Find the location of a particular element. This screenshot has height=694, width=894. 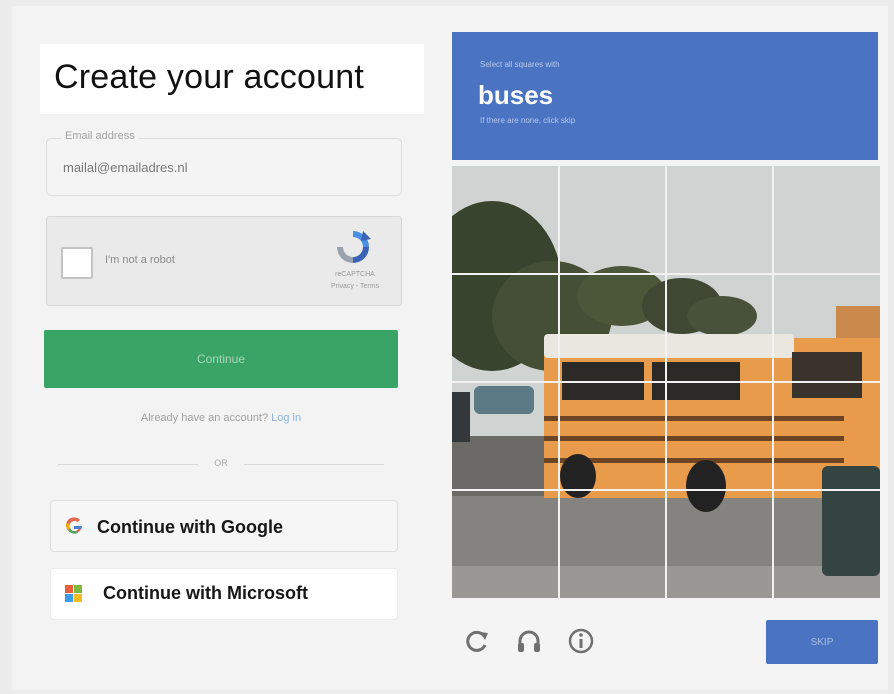

captcha-footer: SKIP is located at coordinates (664, 640).